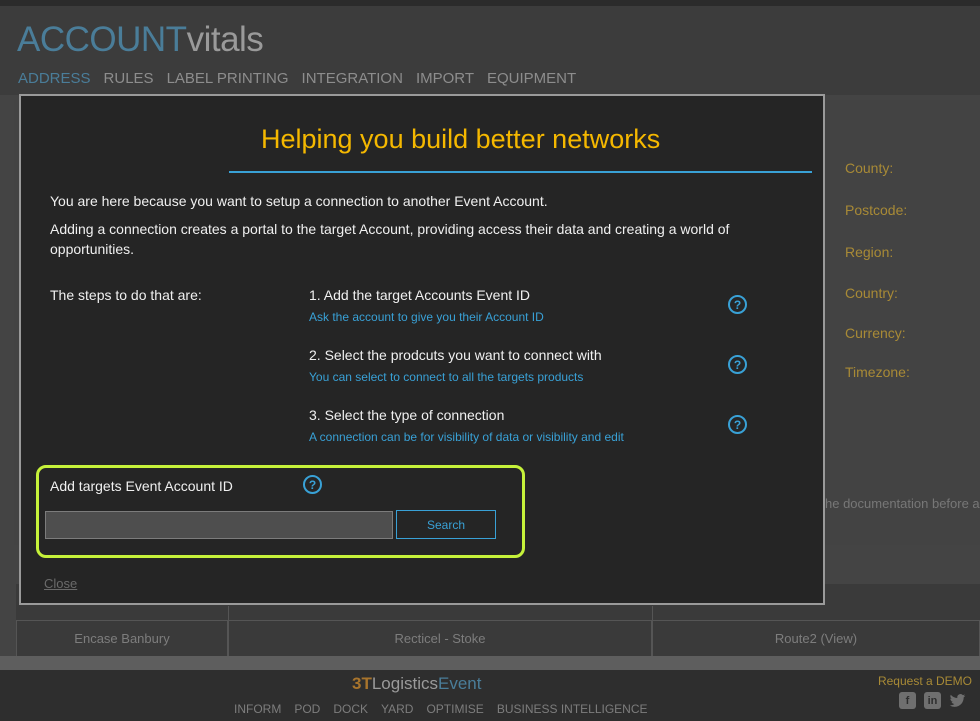  Describe the element at coordinates (907, 700) in the screenshot. I see `facebook-icon: f` at that location.